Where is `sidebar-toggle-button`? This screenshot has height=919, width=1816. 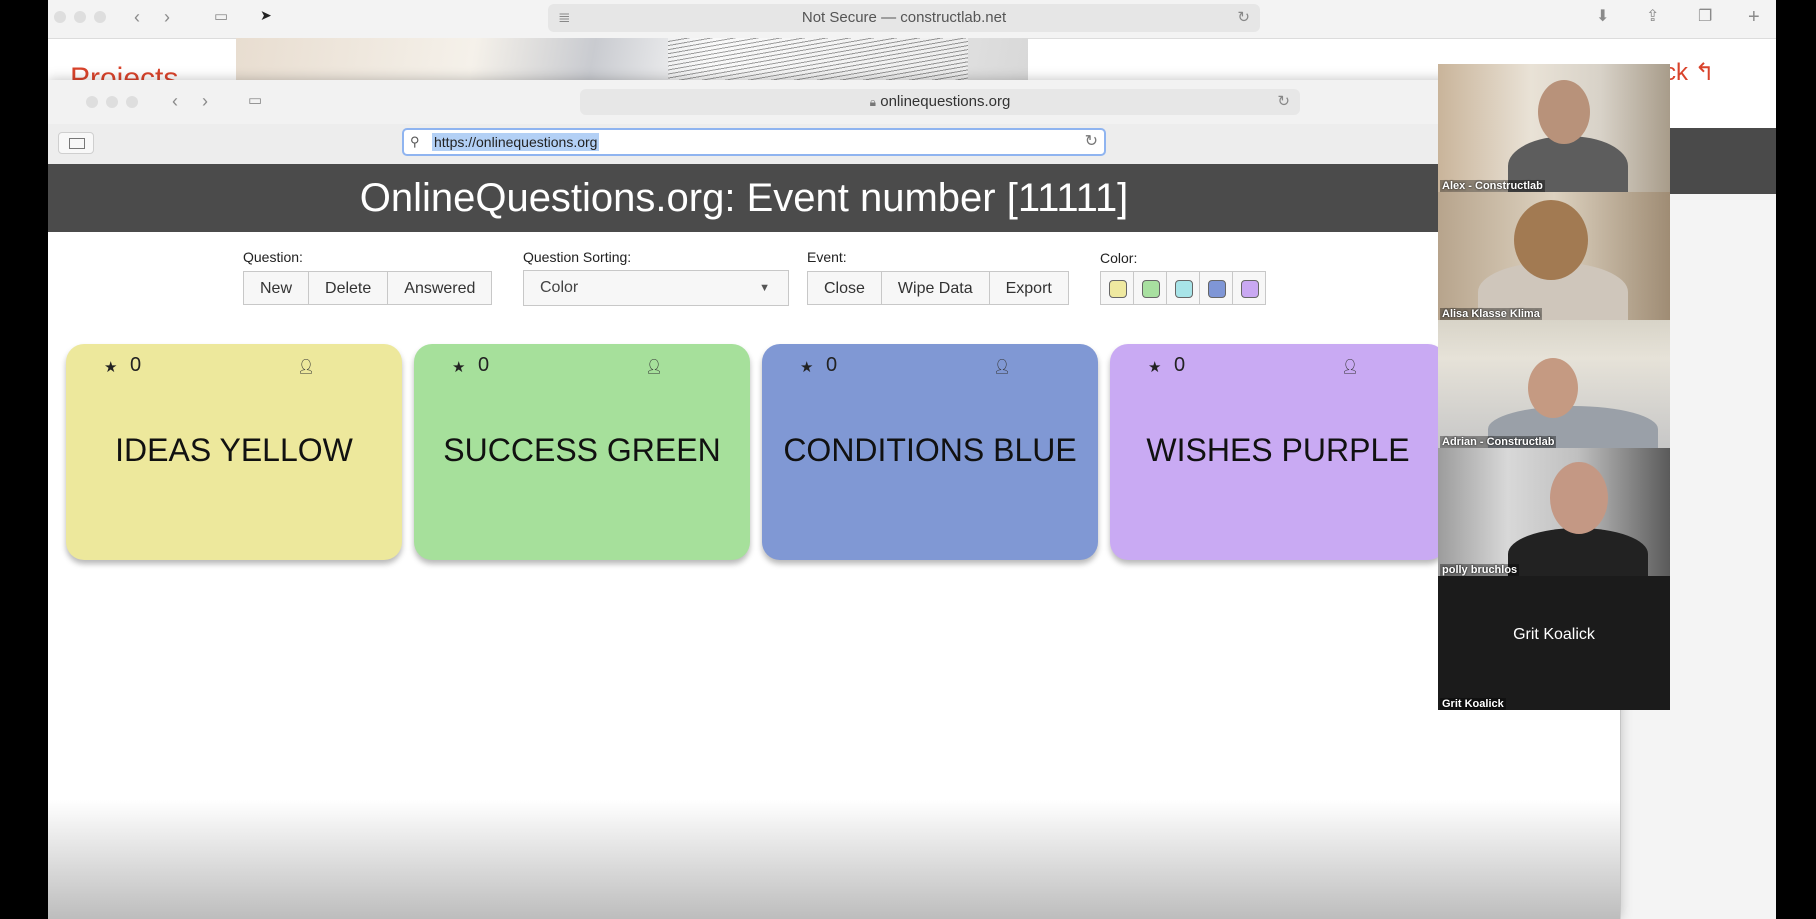
sidebar-toggle-button is located at coordinates (76, 143).